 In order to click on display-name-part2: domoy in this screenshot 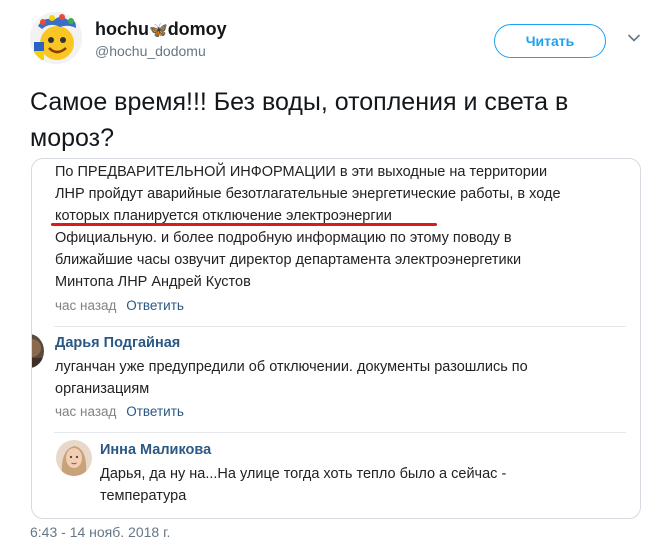, I will do `click(197, 29)`.